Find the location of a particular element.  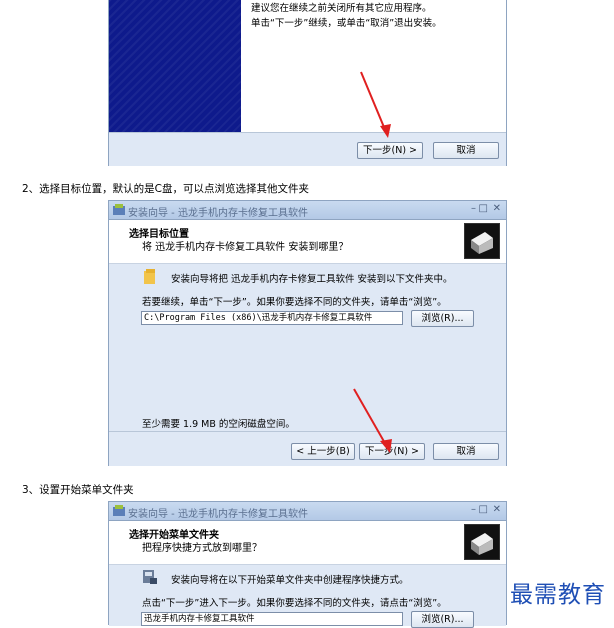

install-path-input: C:\Program Files (x86)\迅龙手机内存卡修复工具软件 is located at coordinates (272, 318).